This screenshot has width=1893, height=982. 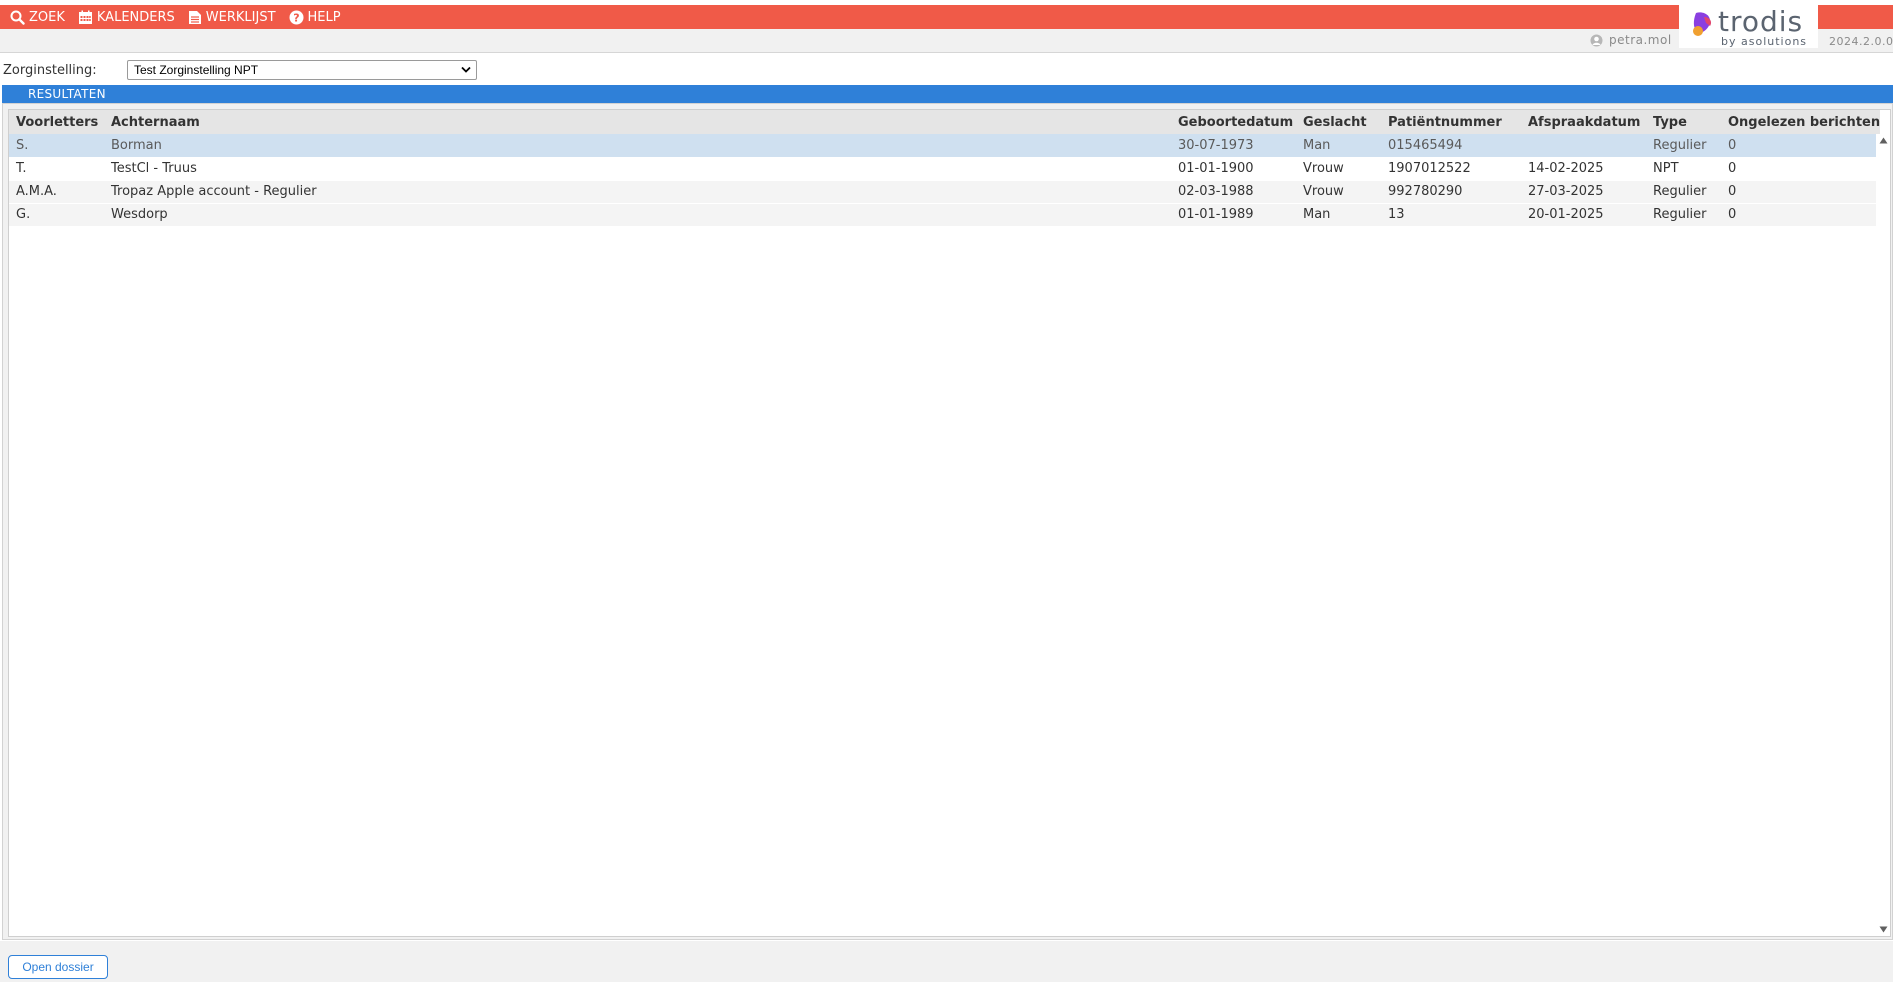 What do you see at coordinates (1883, 929) in the screenshot?
I see `scroll-down-icon` at bounding box center [1883, 929].